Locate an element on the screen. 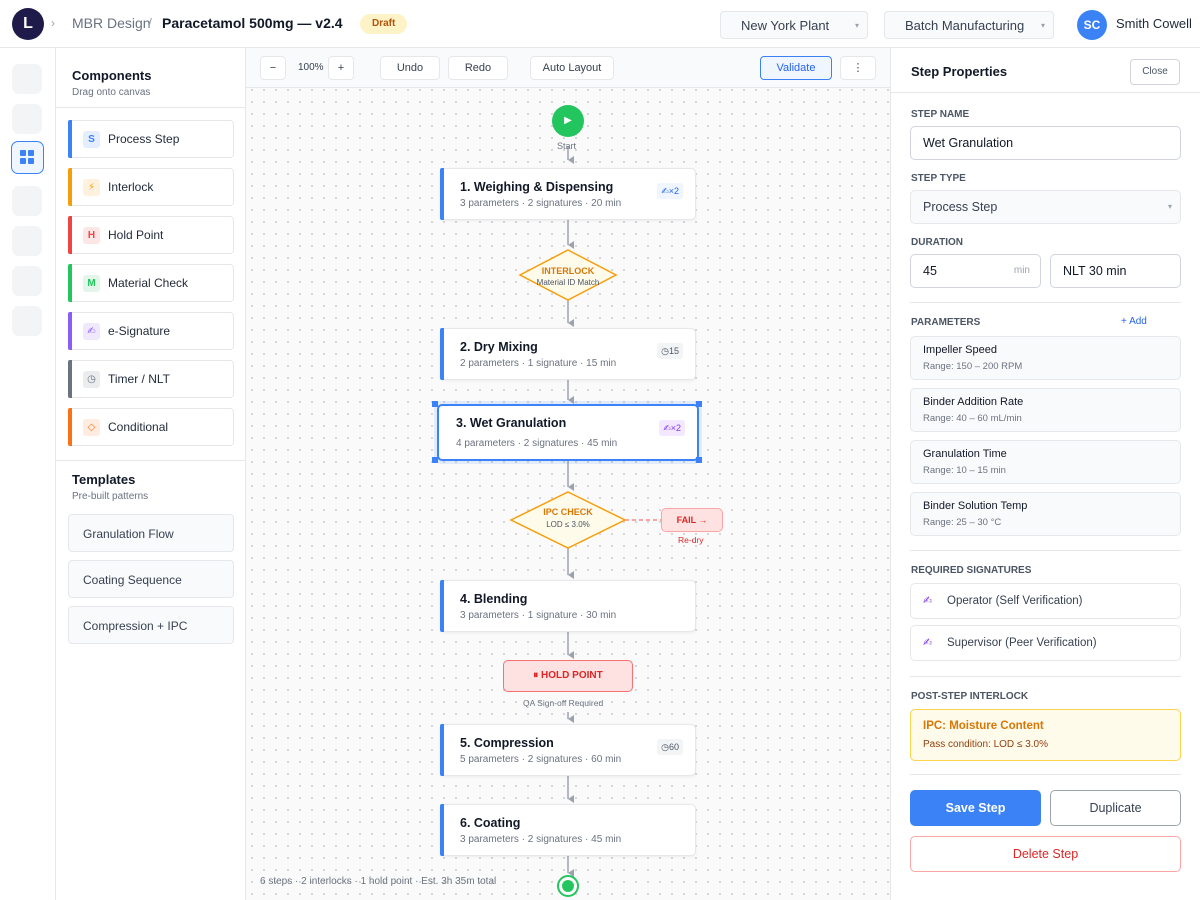 This screenshot has height=900, width=1200. rail-item-designer is located at coordinates (27, 157).